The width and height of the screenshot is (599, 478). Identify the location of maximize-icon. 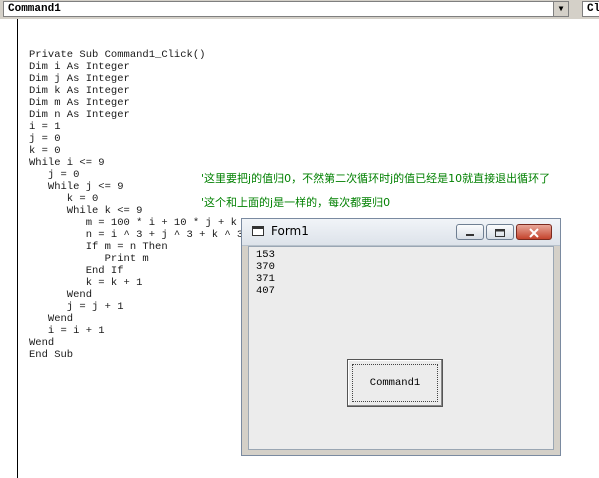
(500, 233).